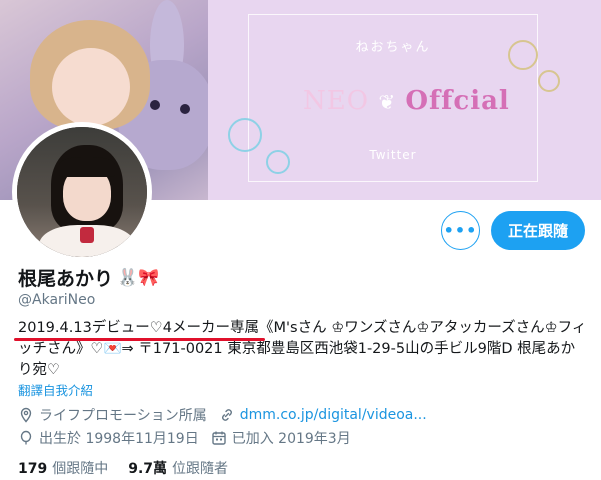  I want to click on location-text: ライフプロモーション所属, so click(123, 416).